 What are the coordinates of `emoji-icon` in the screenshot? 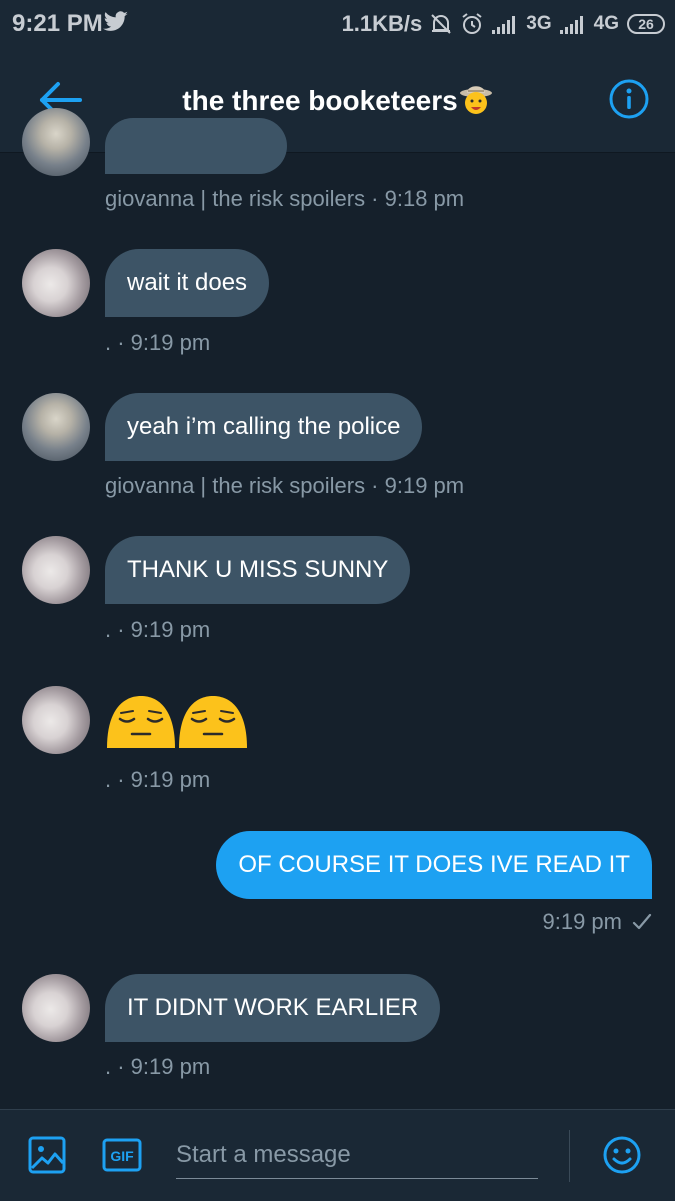 It's located at (622, 1155).